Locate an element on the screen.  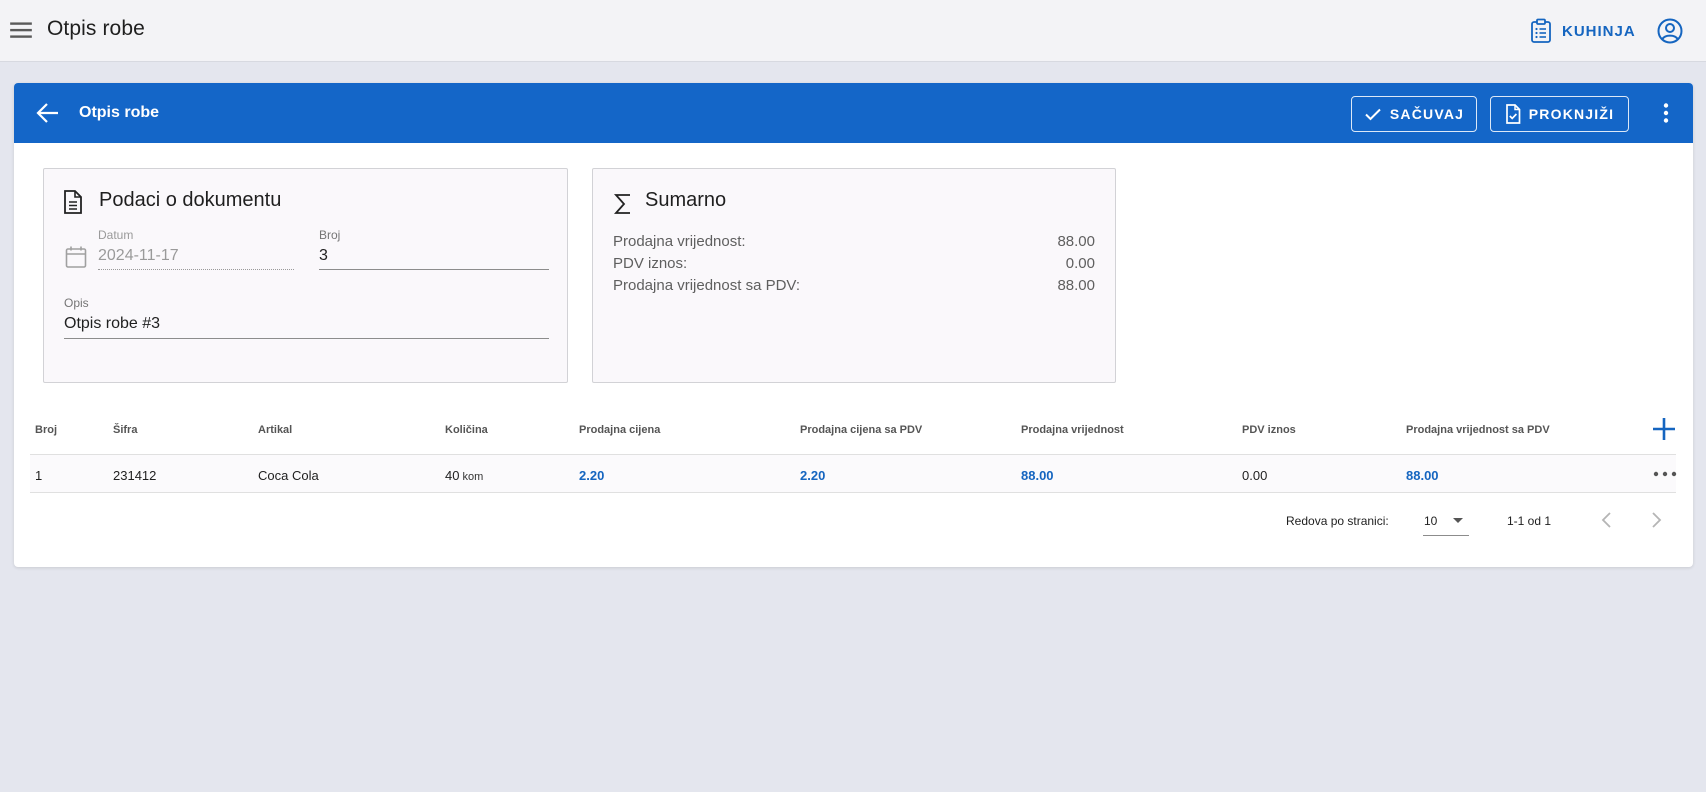
rows-per-page-select: 10 is located at coordinates (1446, 521).